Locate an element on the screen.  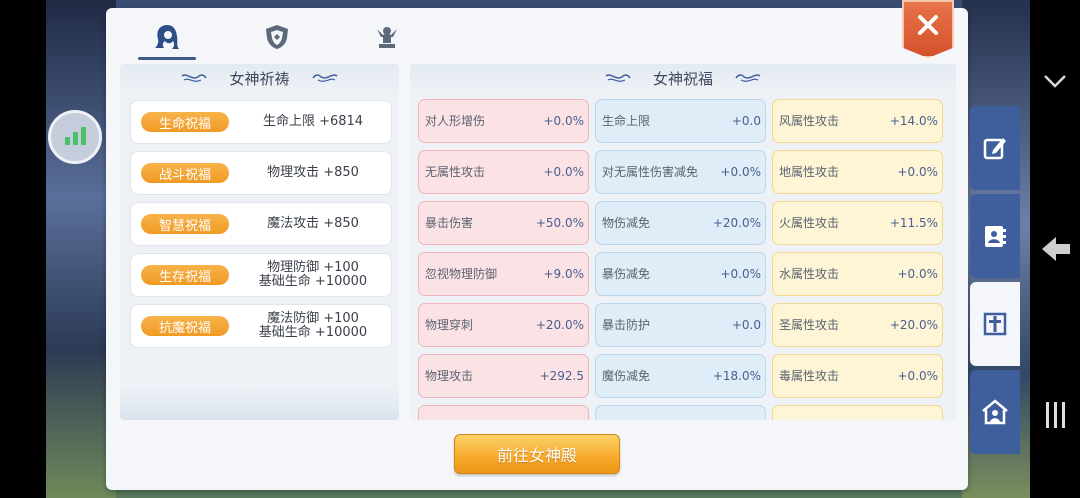
stat-cell: 圣属性攻击 +20.0% is located at coordinates (857, 325).